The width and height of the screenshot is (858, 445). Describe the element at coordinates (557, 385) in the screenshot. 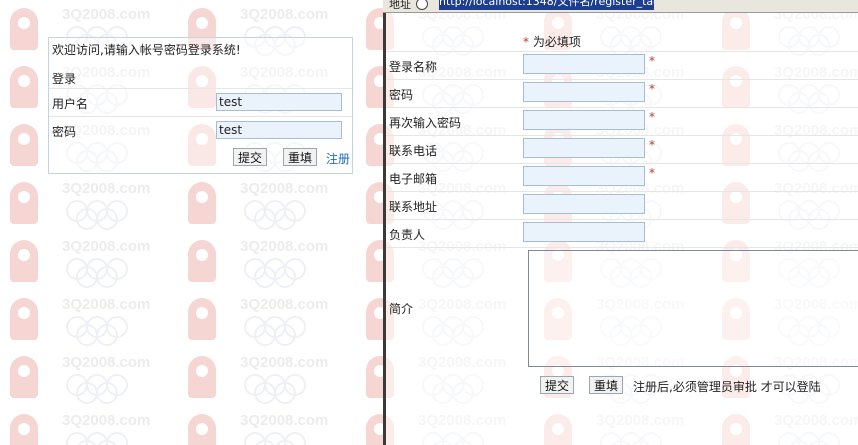

I see `register-submit-button: 提交` at that location.